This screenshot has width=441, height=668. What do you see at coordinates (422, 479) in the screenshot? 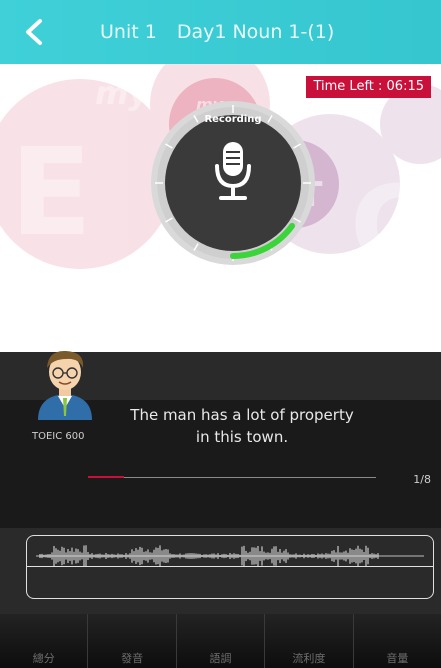
I see `sentence-counter: 1/8` at bounding box center [422, 479].